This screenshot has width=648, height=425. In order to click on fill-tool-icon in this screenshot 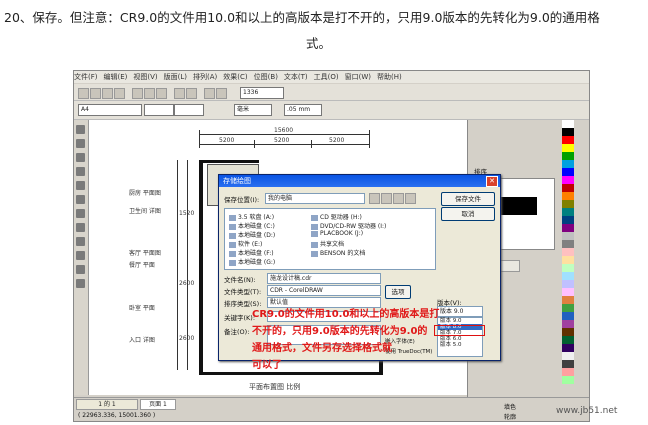, I will do `click(80, 283)`.